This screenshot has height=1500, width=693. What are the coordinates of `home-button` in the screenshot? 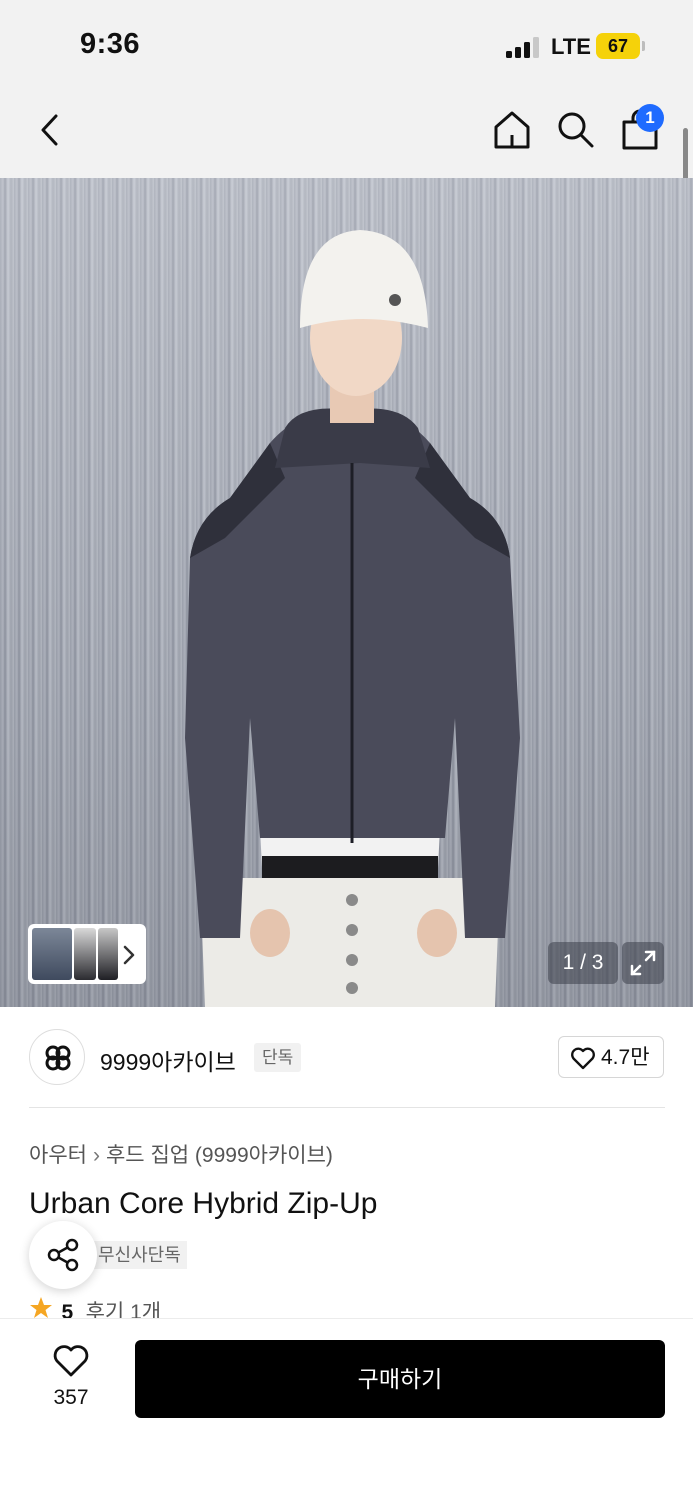 It's located at (512, 129).